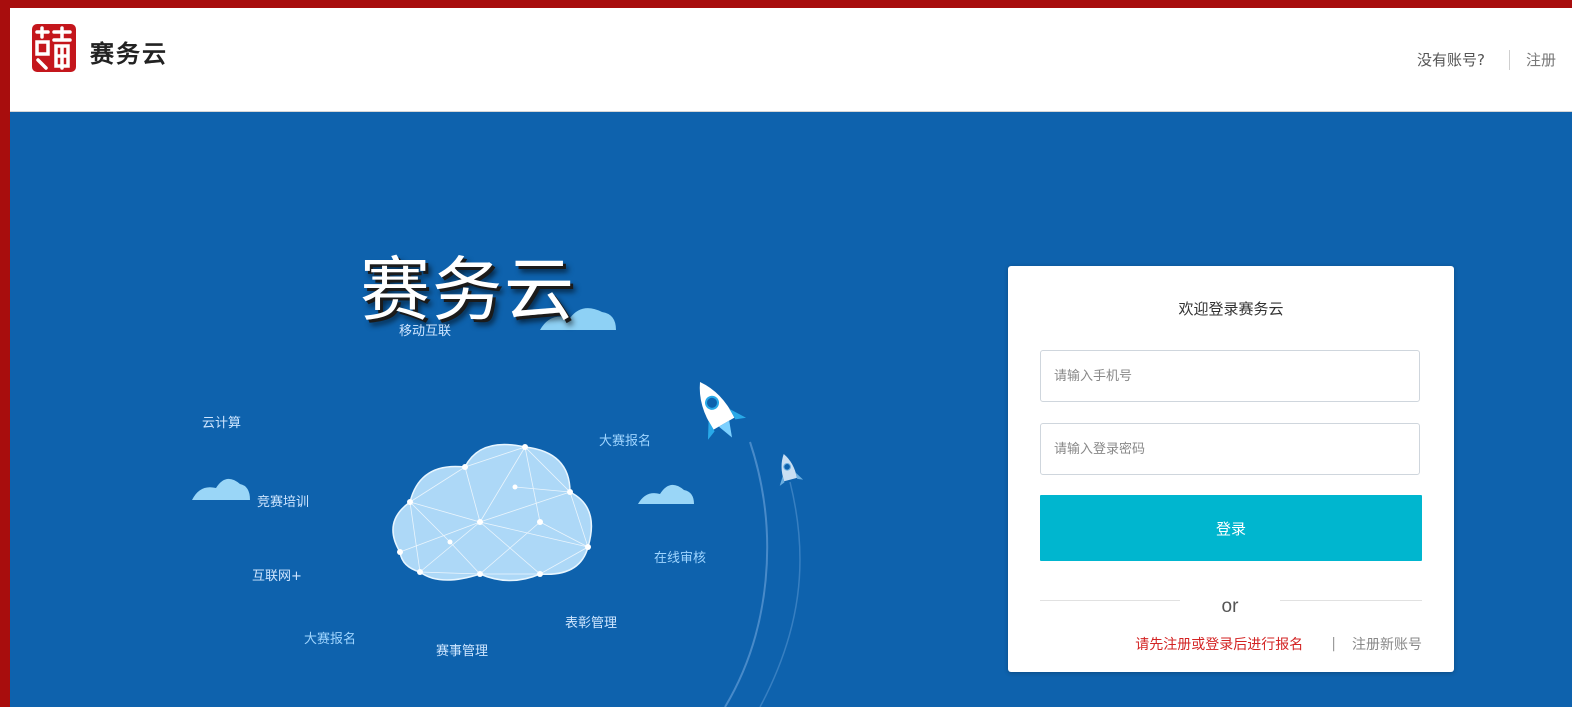 The image size is (1572, 707). Describe the element at coordinates (425, 331) in the screenshot. I see `keyword-label: 移动互联` at that location.